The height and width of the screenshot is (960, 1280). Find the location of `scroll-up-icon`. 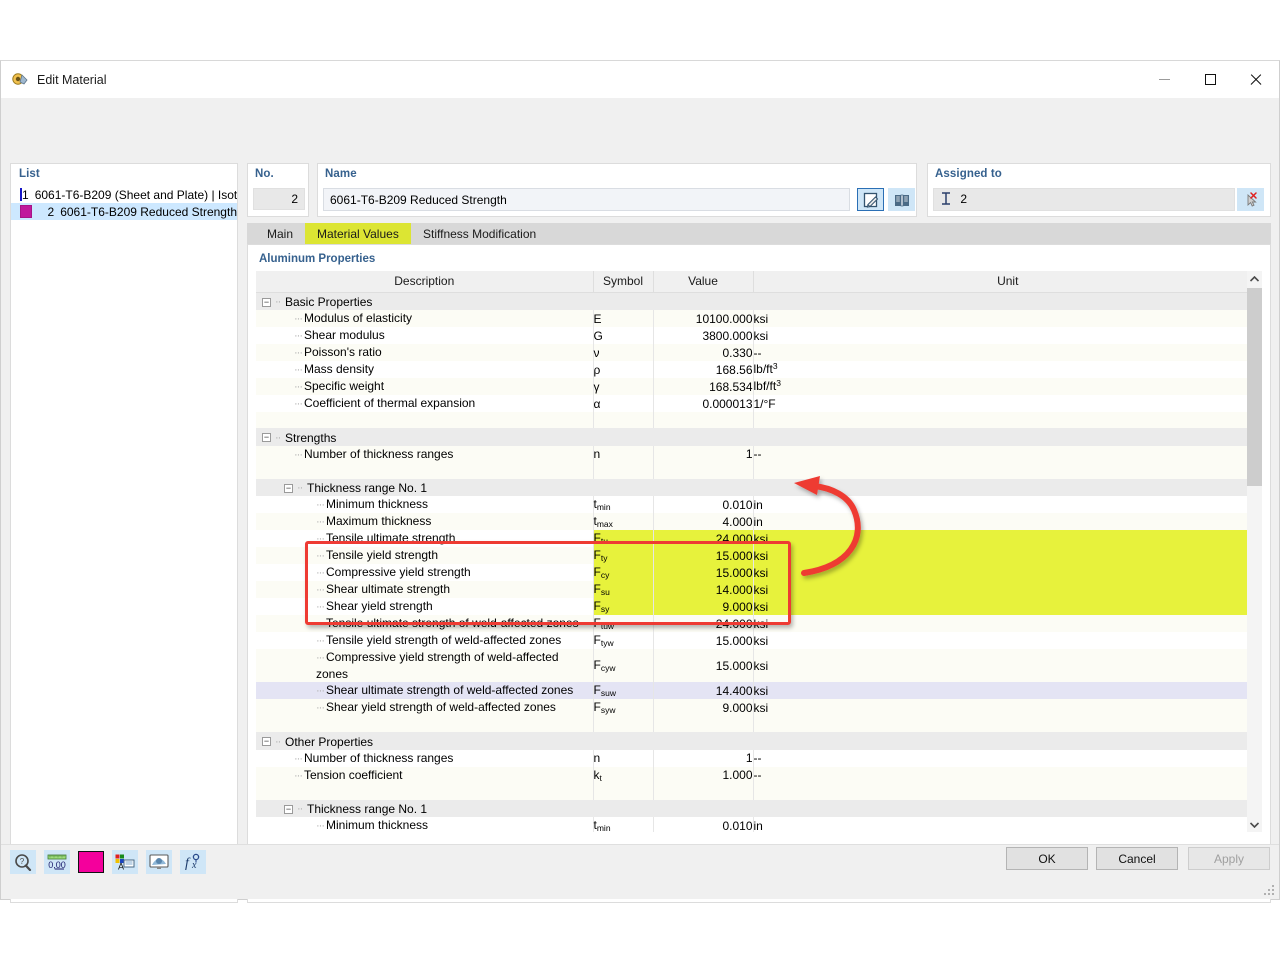

scroll-up-icon is located at coordinates (1254, 278).